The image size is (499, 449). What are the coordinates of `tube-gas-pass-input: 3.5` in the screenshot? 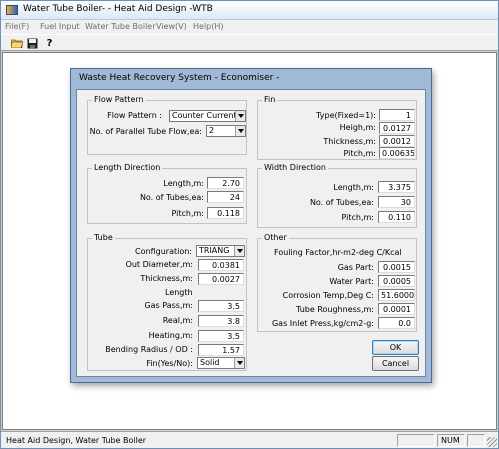 It's located at (221, 306).